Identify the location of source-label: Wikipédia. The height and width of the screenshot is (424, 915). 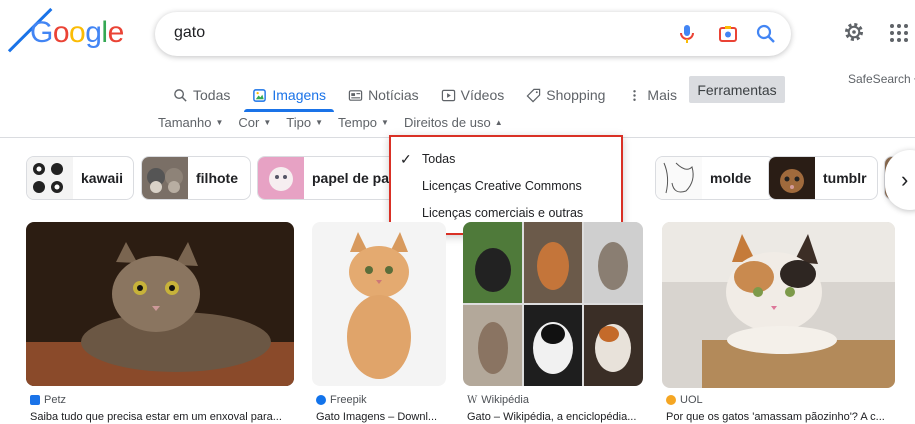
(505, 400).